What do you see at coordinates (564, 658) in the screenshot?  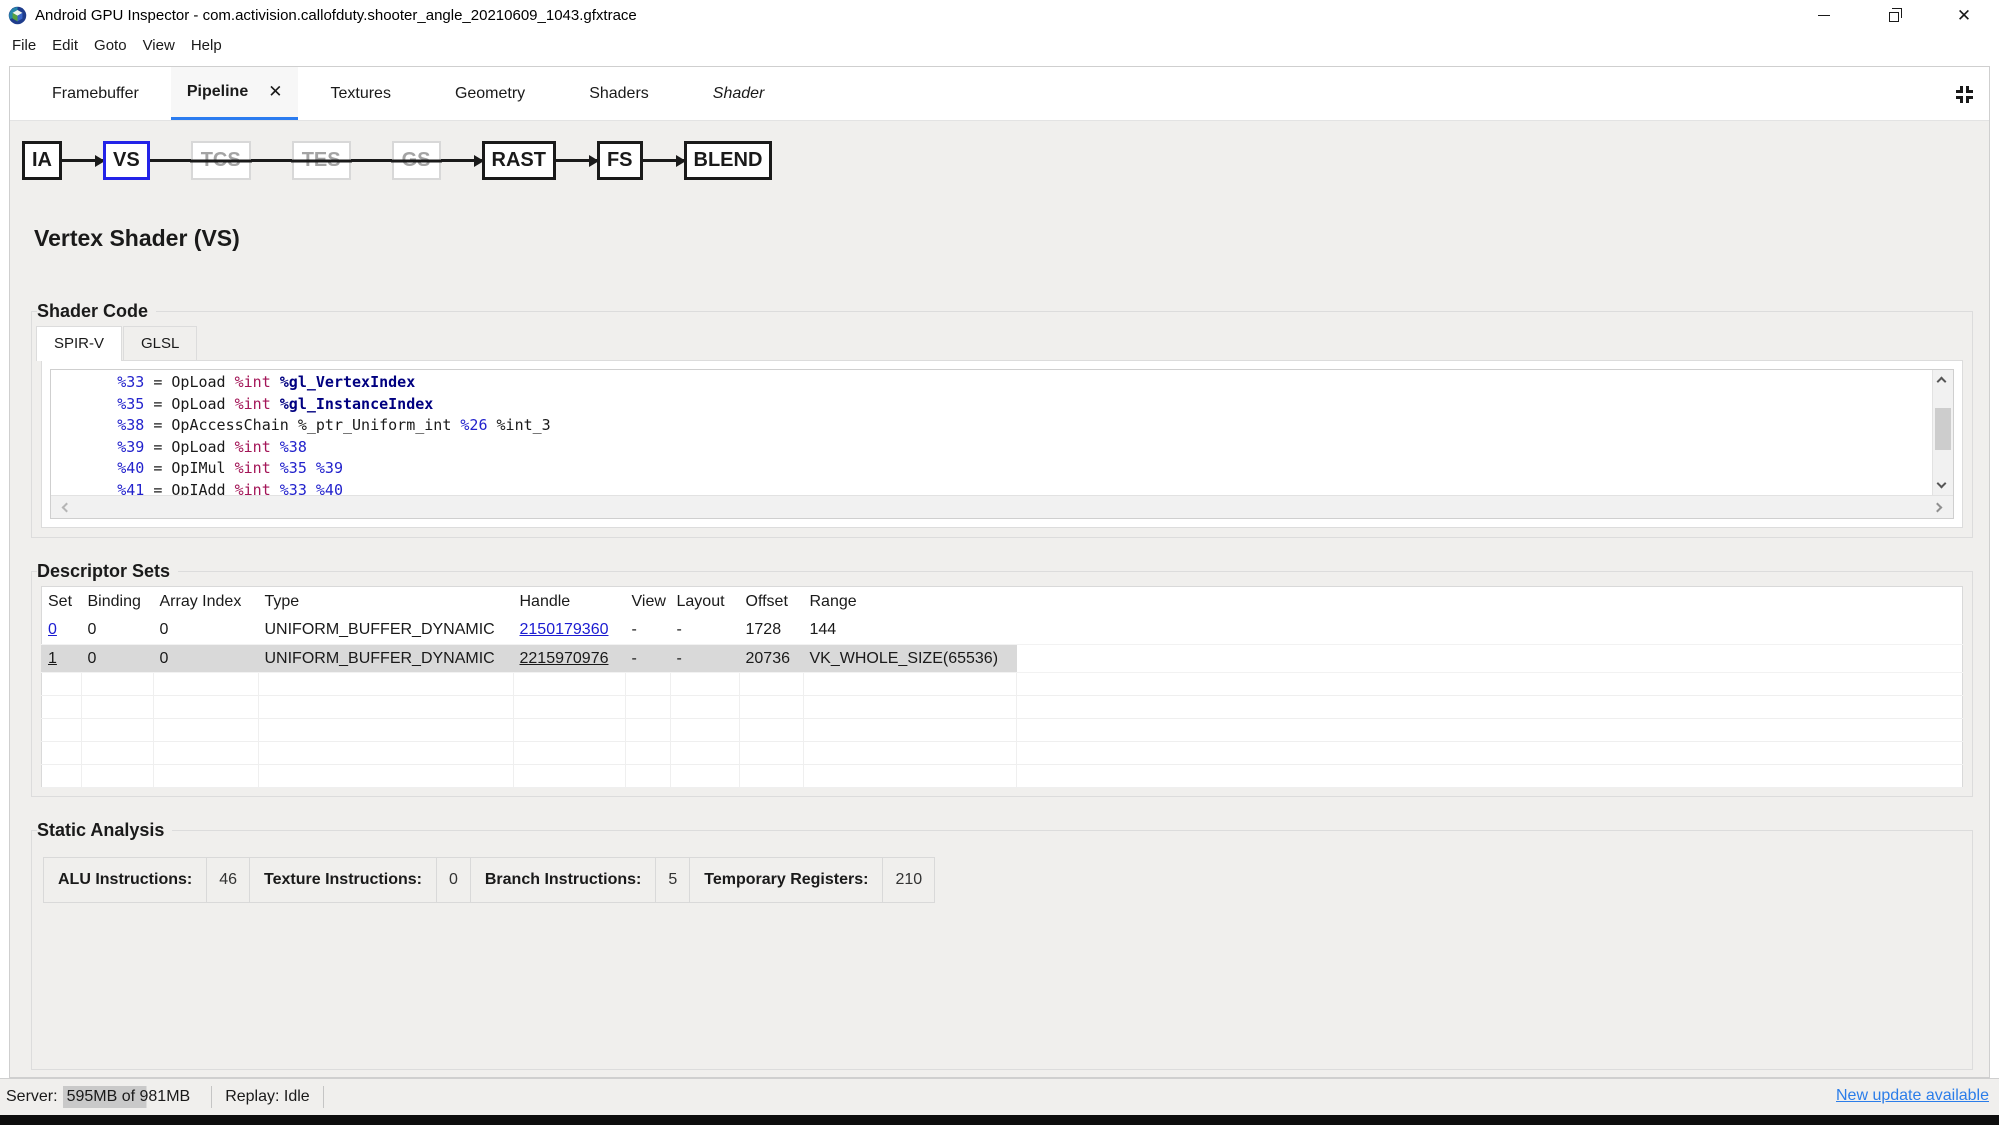 I see `handle-link: 2215970976` at bounding box center [564, 658].